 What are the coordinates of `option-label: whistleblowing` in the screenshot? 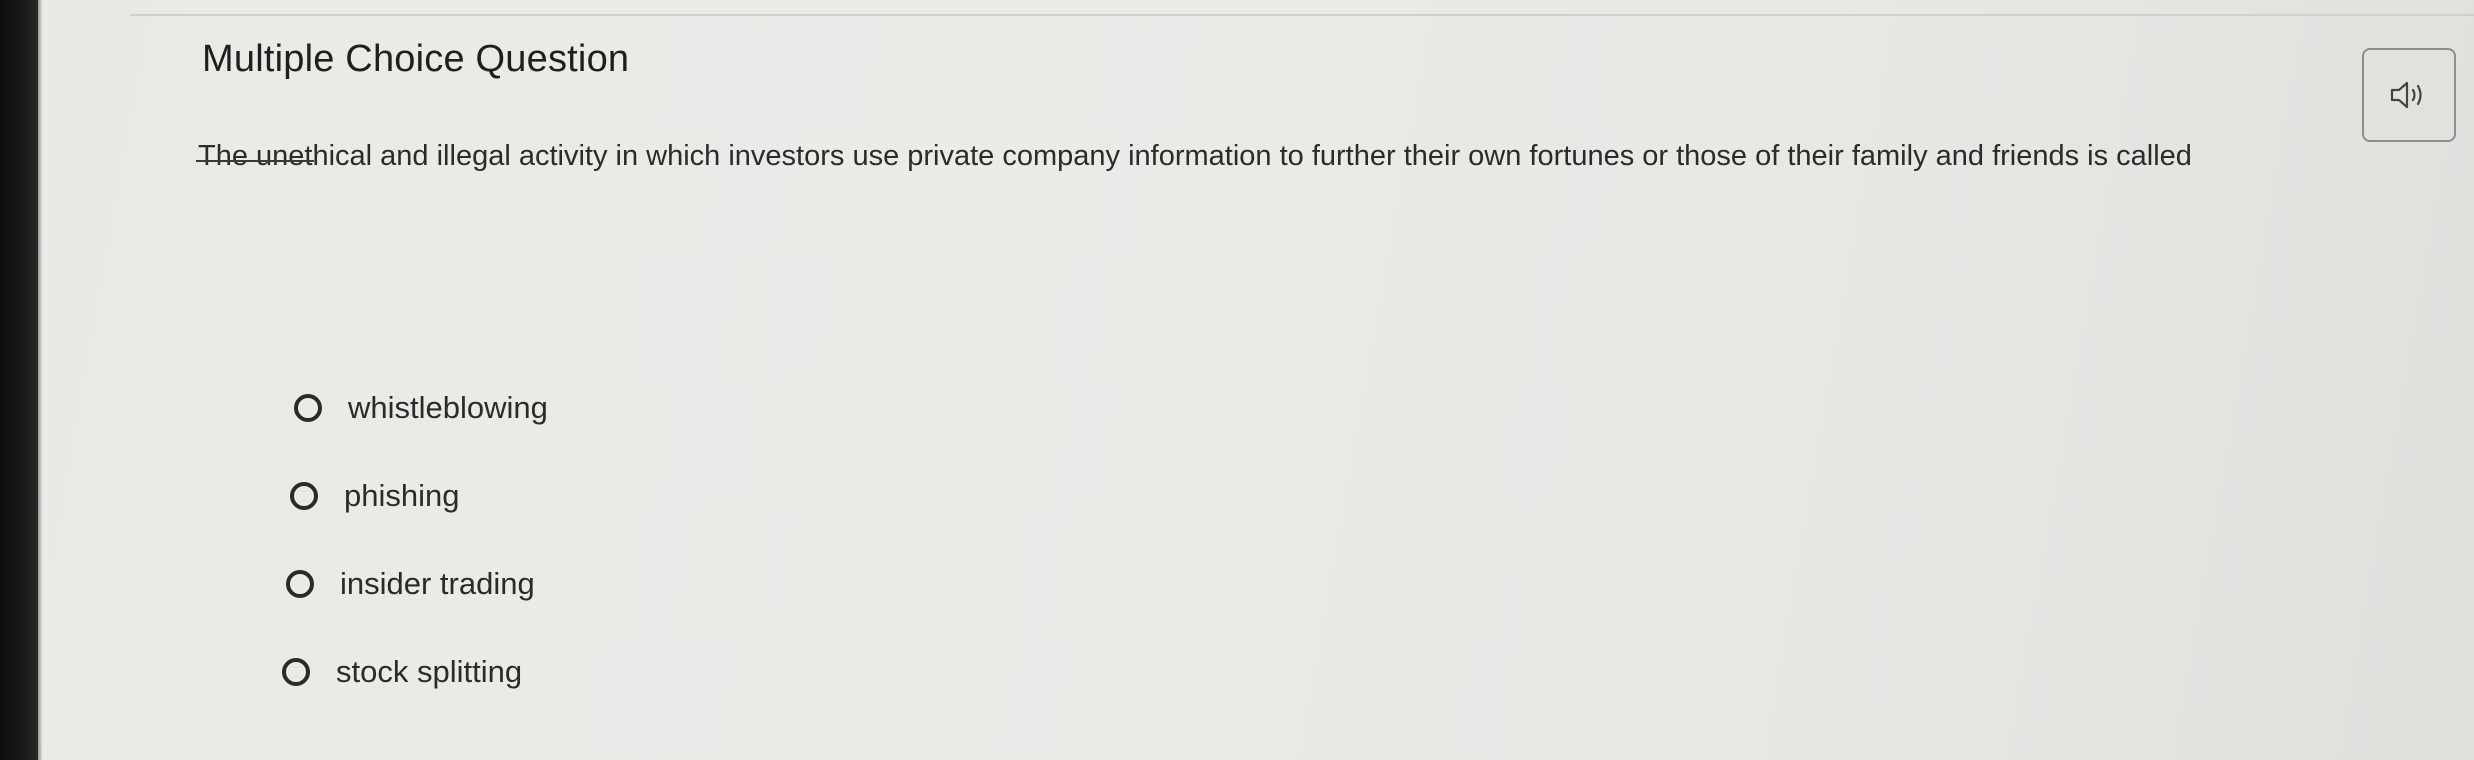 It's located at (448, 407).